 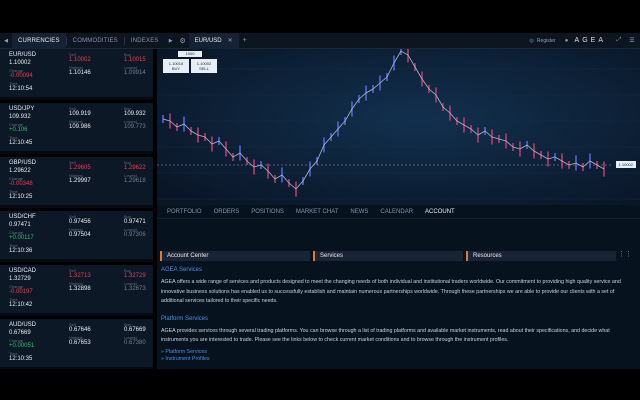 I want to click on instrument-price: 1.32729, so click(x=20, y=279).